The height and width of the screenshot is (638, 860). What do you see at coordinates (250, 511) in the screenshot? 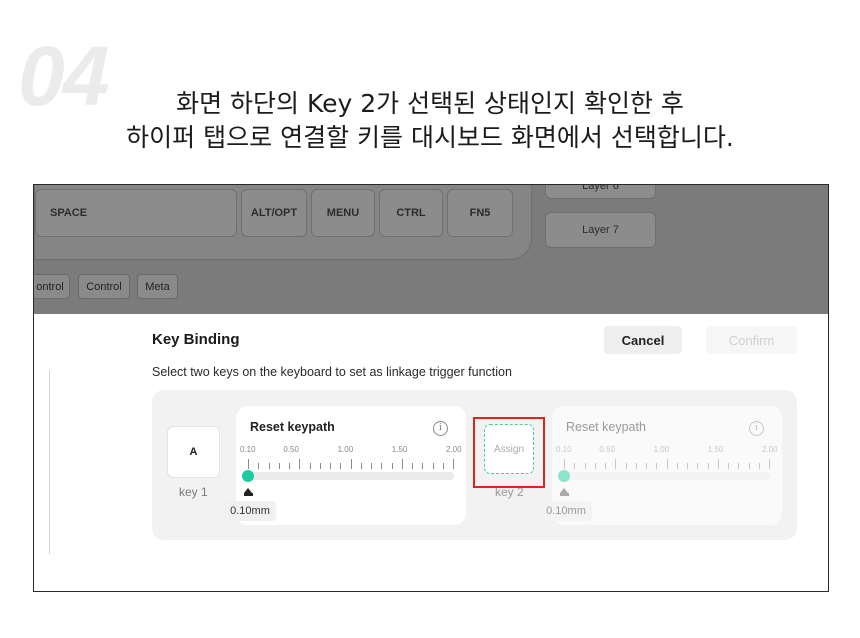
I see `key1-value-badge: 0.10mm` at bounding box center [250, 511].